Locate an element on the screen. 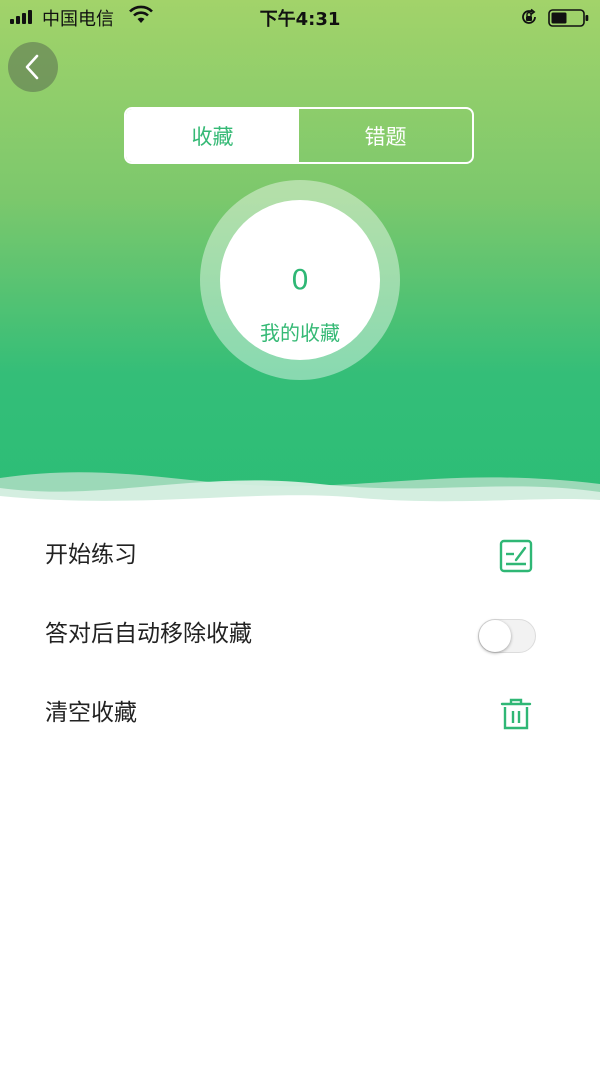 This screenshot has height=1067, width=600. chevron-left-icon is located at coordinates (32, 67).